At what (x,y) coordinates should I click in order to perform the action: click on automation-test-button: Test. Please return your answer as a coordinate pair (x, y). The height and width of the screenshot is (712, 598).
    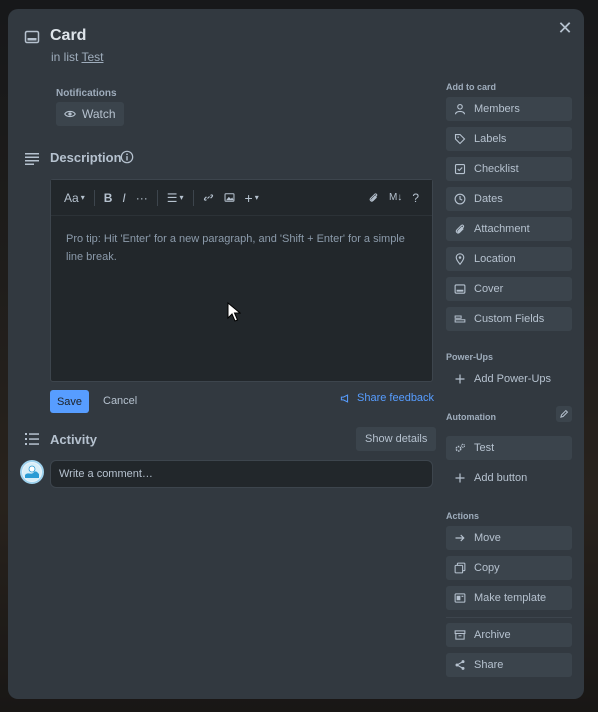
    Looking at the image, I should click on (509, 448).